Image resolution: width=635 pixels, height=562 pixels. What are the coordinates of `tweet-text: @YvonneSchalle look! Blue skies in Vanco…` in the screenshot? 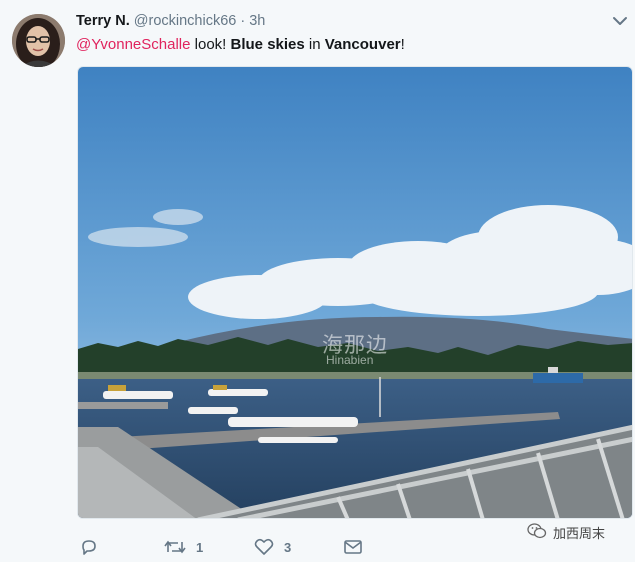 It's located at (240, 44).